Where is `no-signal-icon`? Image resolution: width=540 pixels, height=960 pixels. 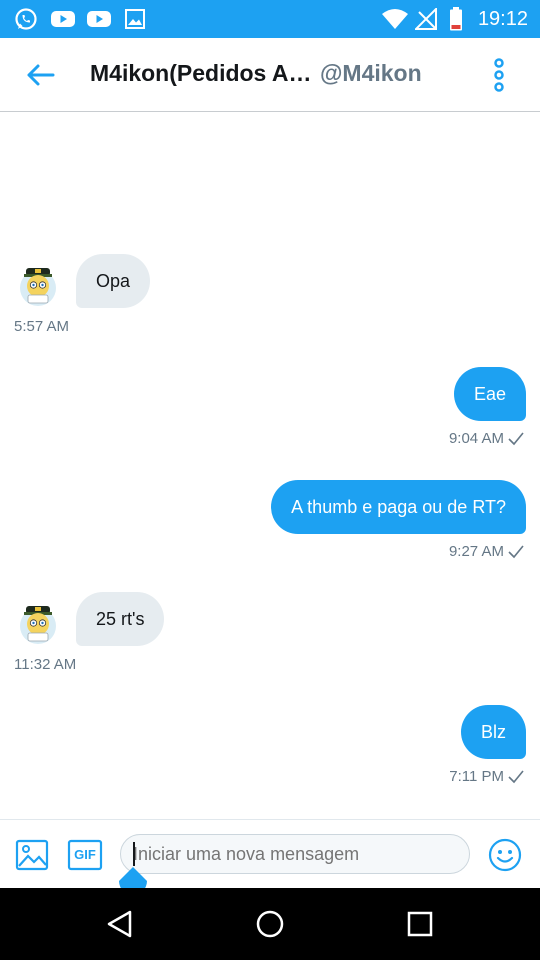 no-signal-icon is located at coordinates (426, 19).